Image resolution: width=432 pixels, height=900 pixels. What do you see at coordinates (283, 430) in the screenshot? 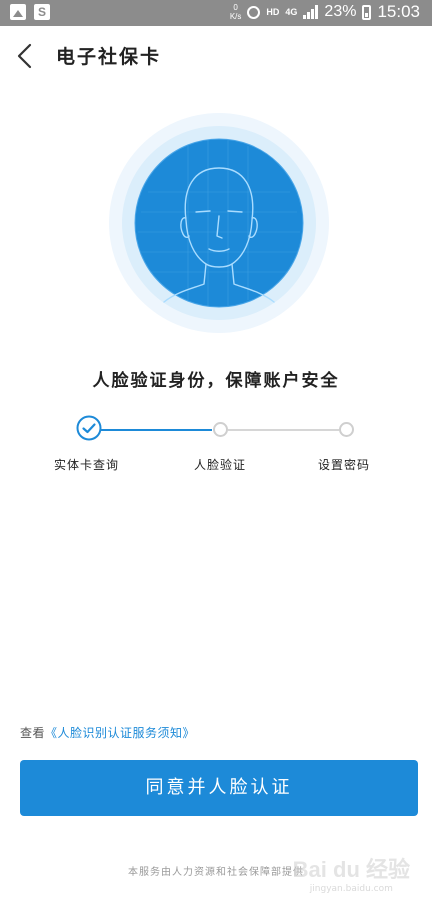
I see `step-connector-todo` at bounding box center [283, 430].